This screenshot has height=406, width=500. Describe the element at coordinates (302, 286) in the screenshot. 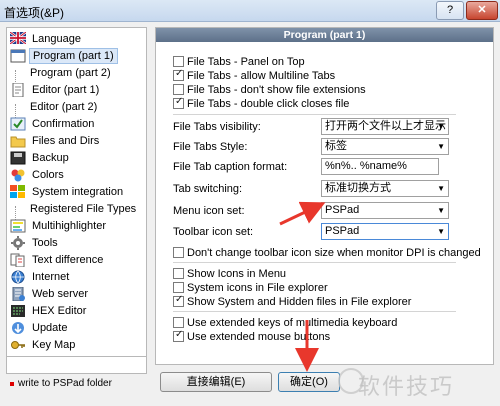

I see `annotation-arrows` at that location.